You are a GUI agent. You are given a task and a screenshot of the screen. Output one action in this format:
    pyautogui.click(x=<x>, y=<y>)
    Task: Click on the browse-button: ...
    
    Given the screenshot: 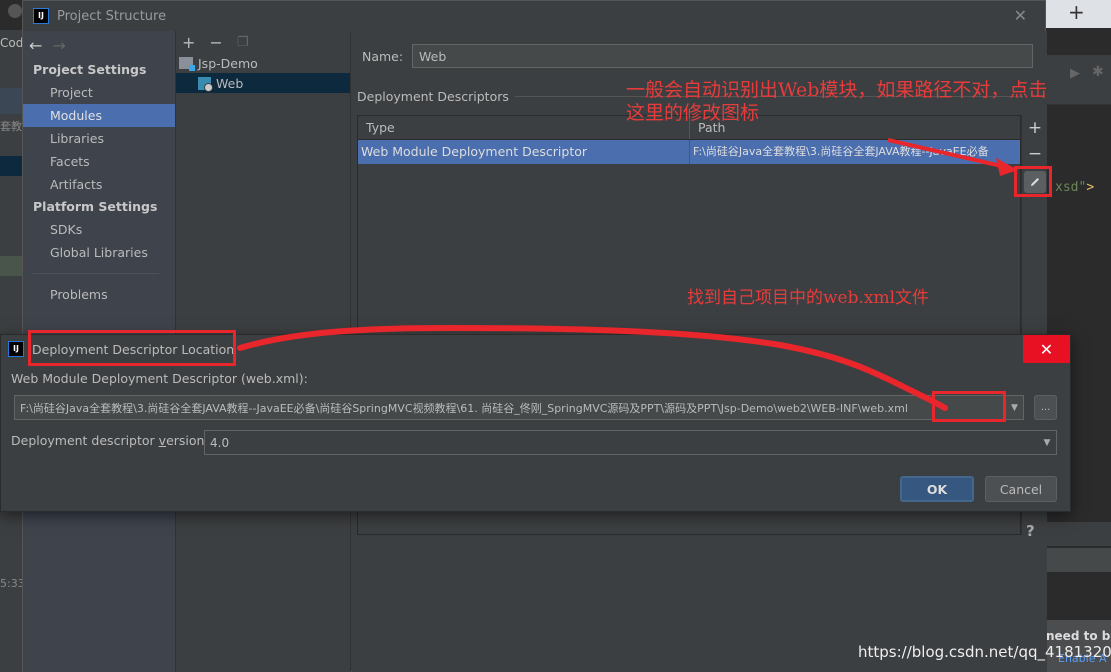 What is the action you would take?
    pyautogui.click(x=1045, y=407)
    